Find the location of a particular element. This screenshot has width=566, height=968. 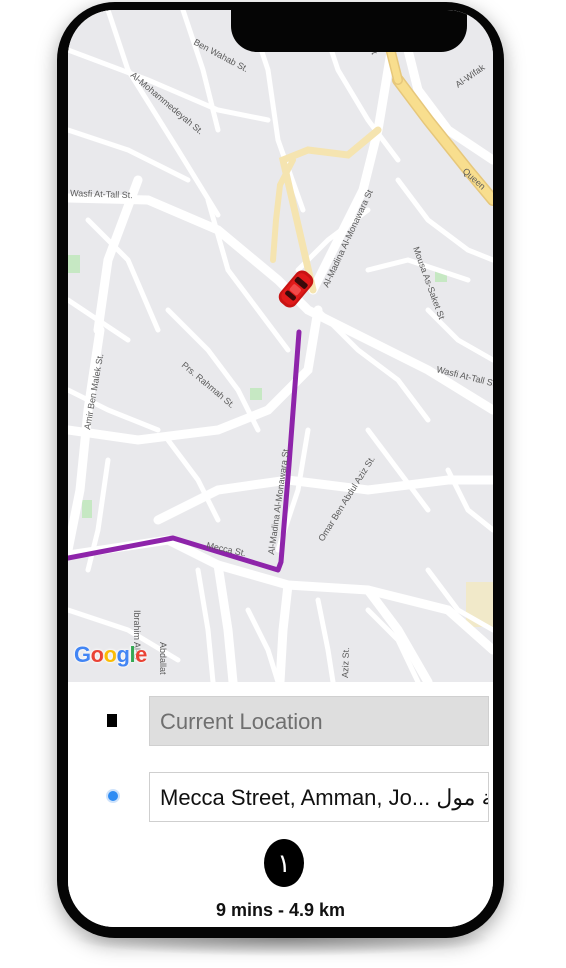

street-label: Aziz St. is located at coordinates (345, 662).